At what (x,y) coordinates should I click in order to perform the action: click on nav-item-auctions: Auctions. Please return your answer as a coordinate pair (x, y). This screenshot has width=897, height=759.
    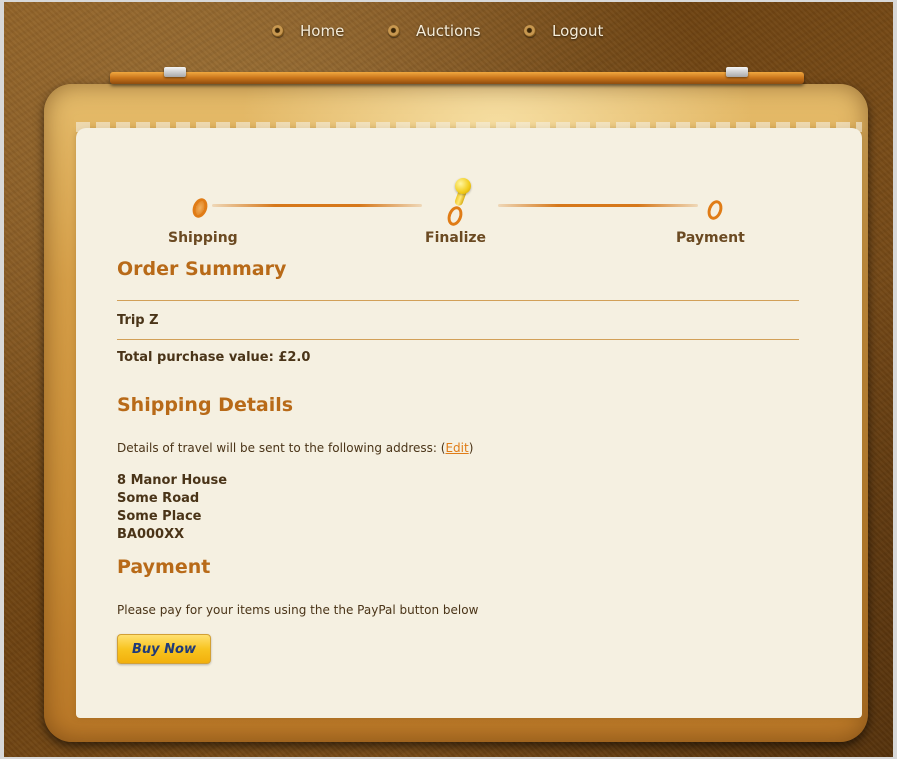
    Looking at the image, I should click on (434, 31).